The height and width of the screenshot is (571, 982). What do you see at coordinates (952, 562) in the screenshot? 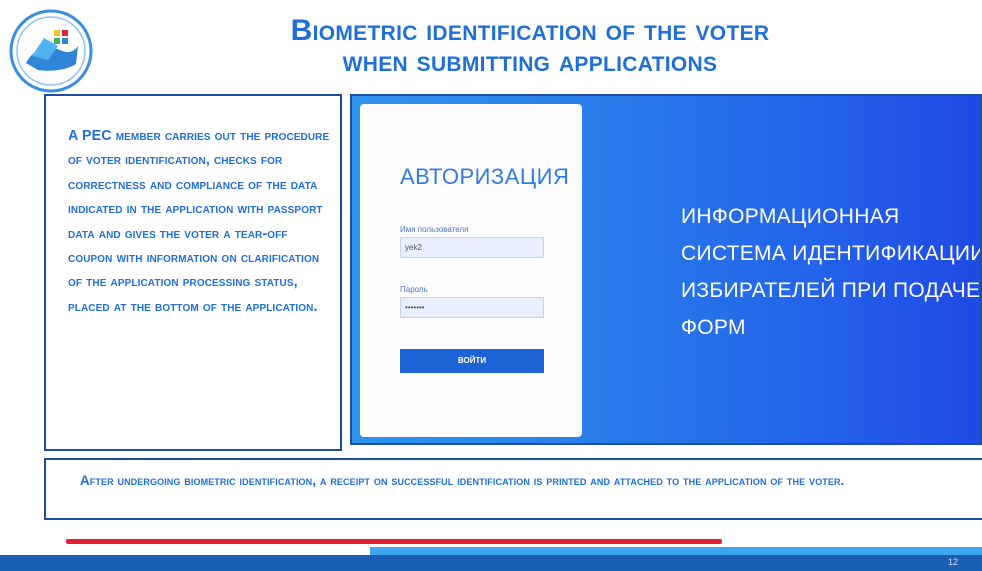
I see `page-number: 12` at bounding box center [952, 562].